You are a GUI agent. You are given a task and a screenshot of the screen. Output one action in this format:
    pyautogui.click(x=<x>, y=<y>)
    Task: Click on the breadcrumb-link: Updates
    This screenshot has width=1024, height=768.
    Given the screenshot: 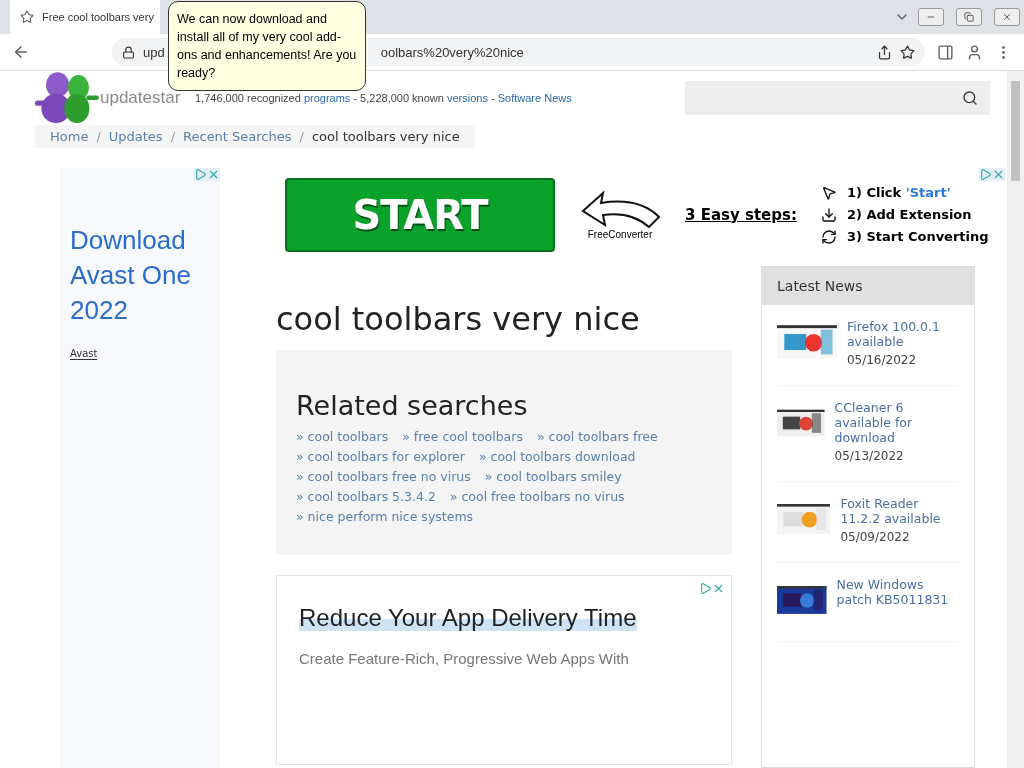 What is the action you would take?
    pyautogui.click(x=135, y=136)
    